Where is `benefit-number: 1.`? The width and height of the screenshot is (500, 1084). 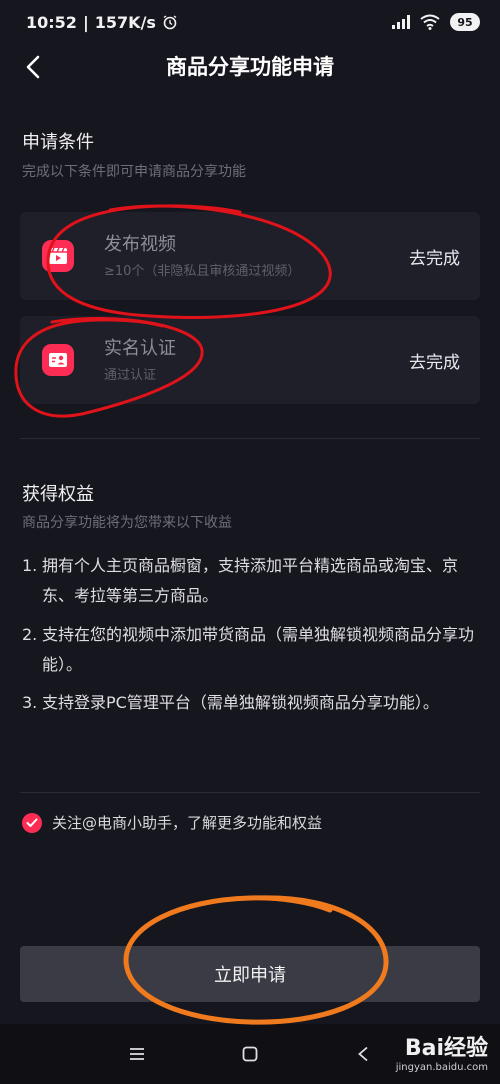 benefit-number: 1. is located at coordinates (30, 565).